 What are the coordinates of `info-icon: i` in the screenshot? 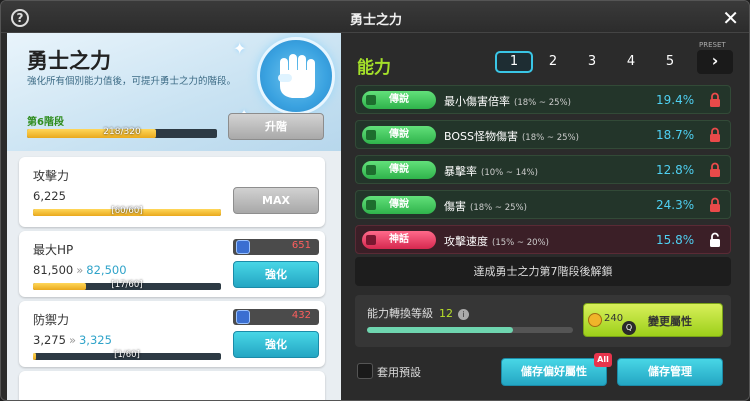 It's located at (463, 314).